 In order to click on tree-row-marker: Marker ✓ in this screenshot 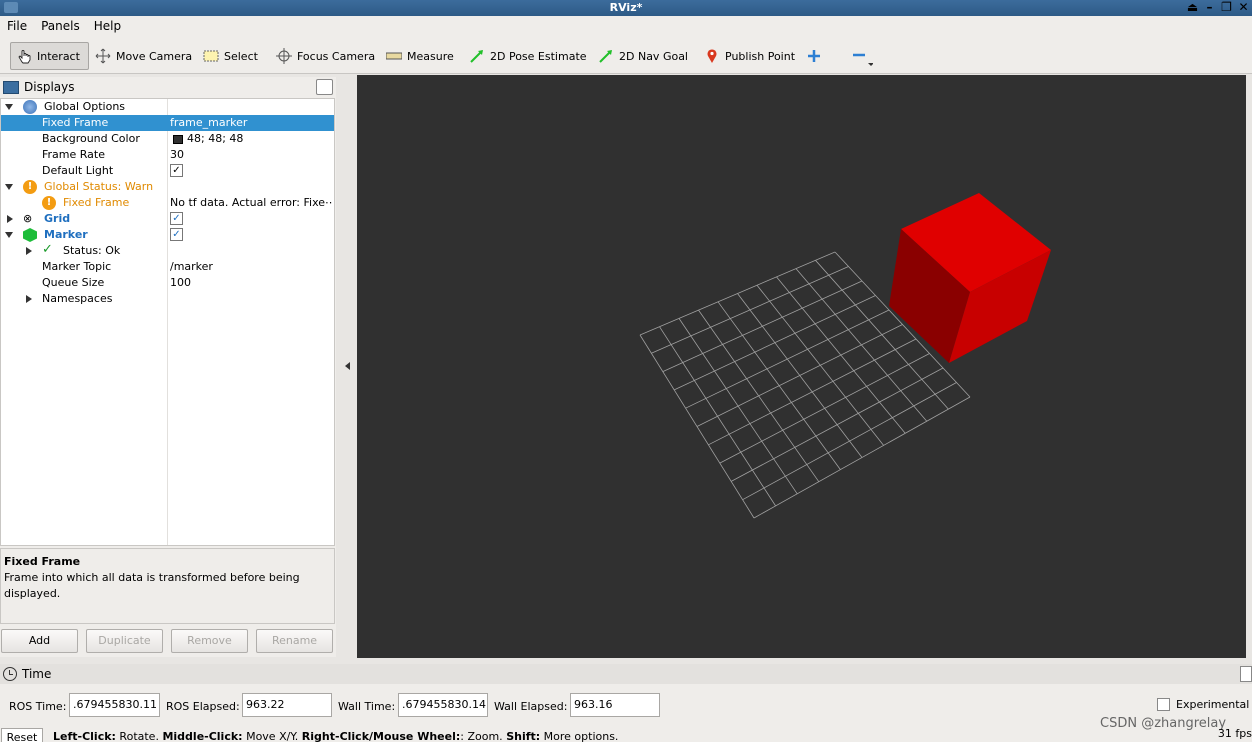, I will do `click(167, 235)`.